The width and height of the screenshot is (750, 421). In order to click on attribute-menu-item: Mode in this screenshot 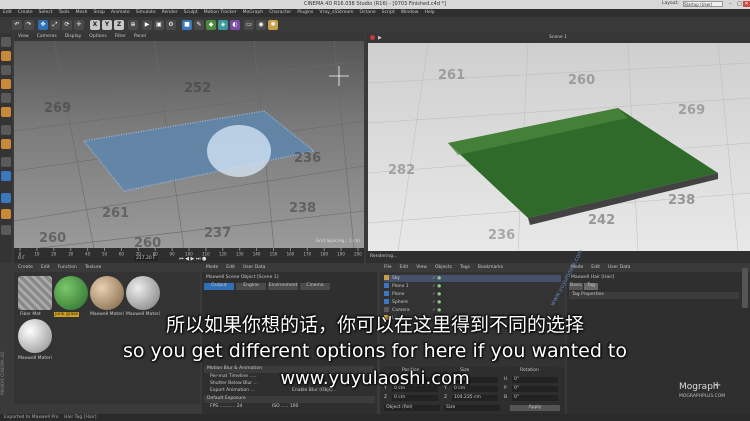, I will do `click(212, 267)`.